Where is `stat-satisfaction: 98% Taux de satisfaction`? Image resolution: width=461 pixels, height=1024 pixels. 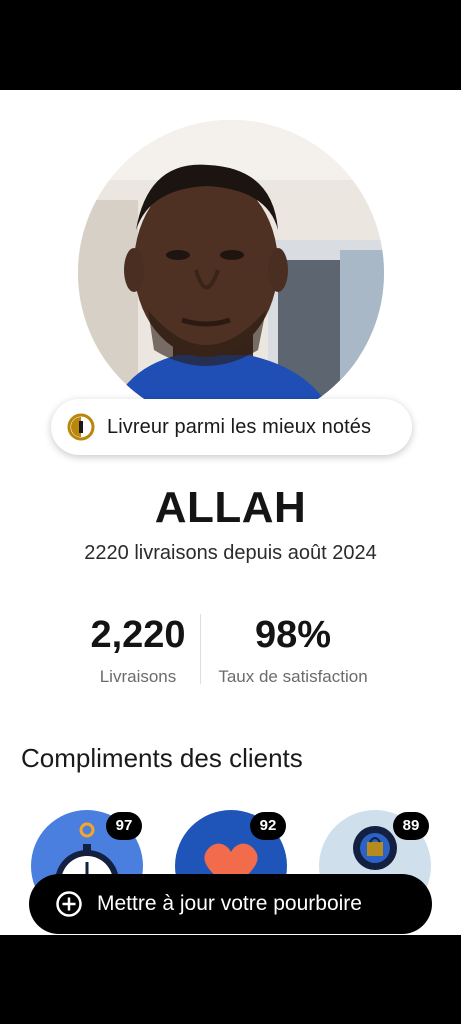 stat-satisfaction: 98% Taux de satisfaction is located at coordinates (293, 650).